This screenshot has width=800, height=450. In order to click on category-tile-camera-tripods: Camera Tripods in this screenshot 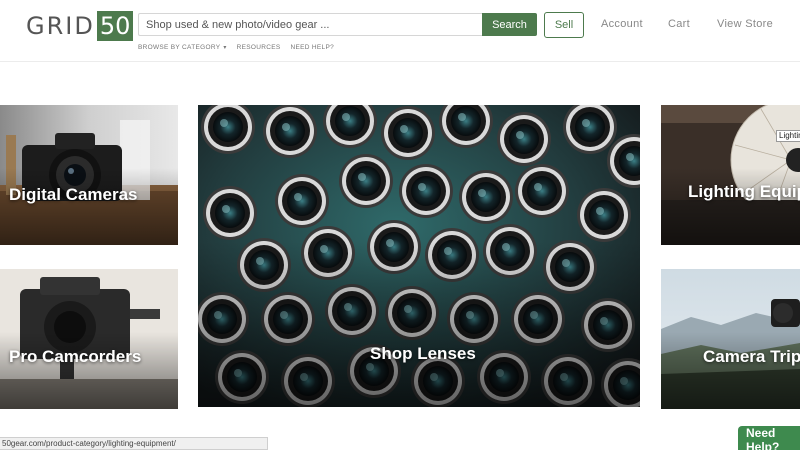, I will do `click(730, 339)`.